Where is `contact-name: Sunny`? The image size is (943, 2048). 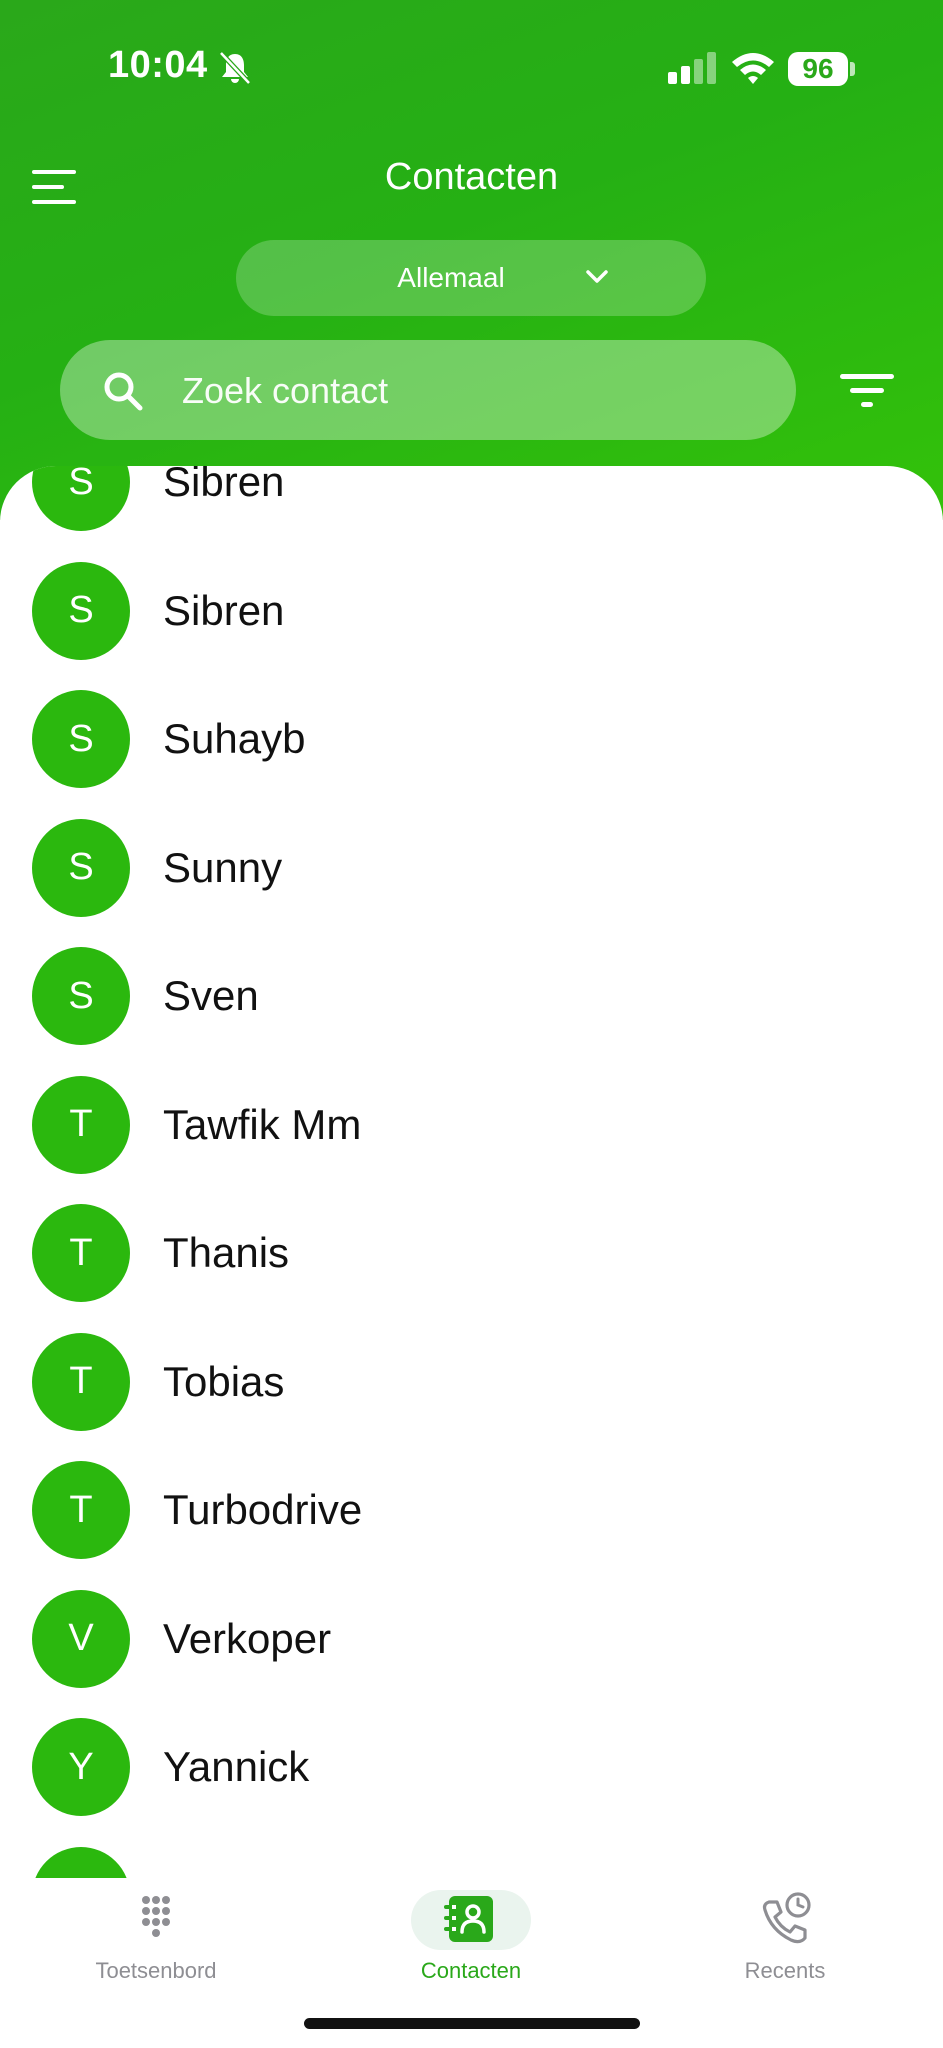 contact-name: Sunny is located at coordinates (223, 867).